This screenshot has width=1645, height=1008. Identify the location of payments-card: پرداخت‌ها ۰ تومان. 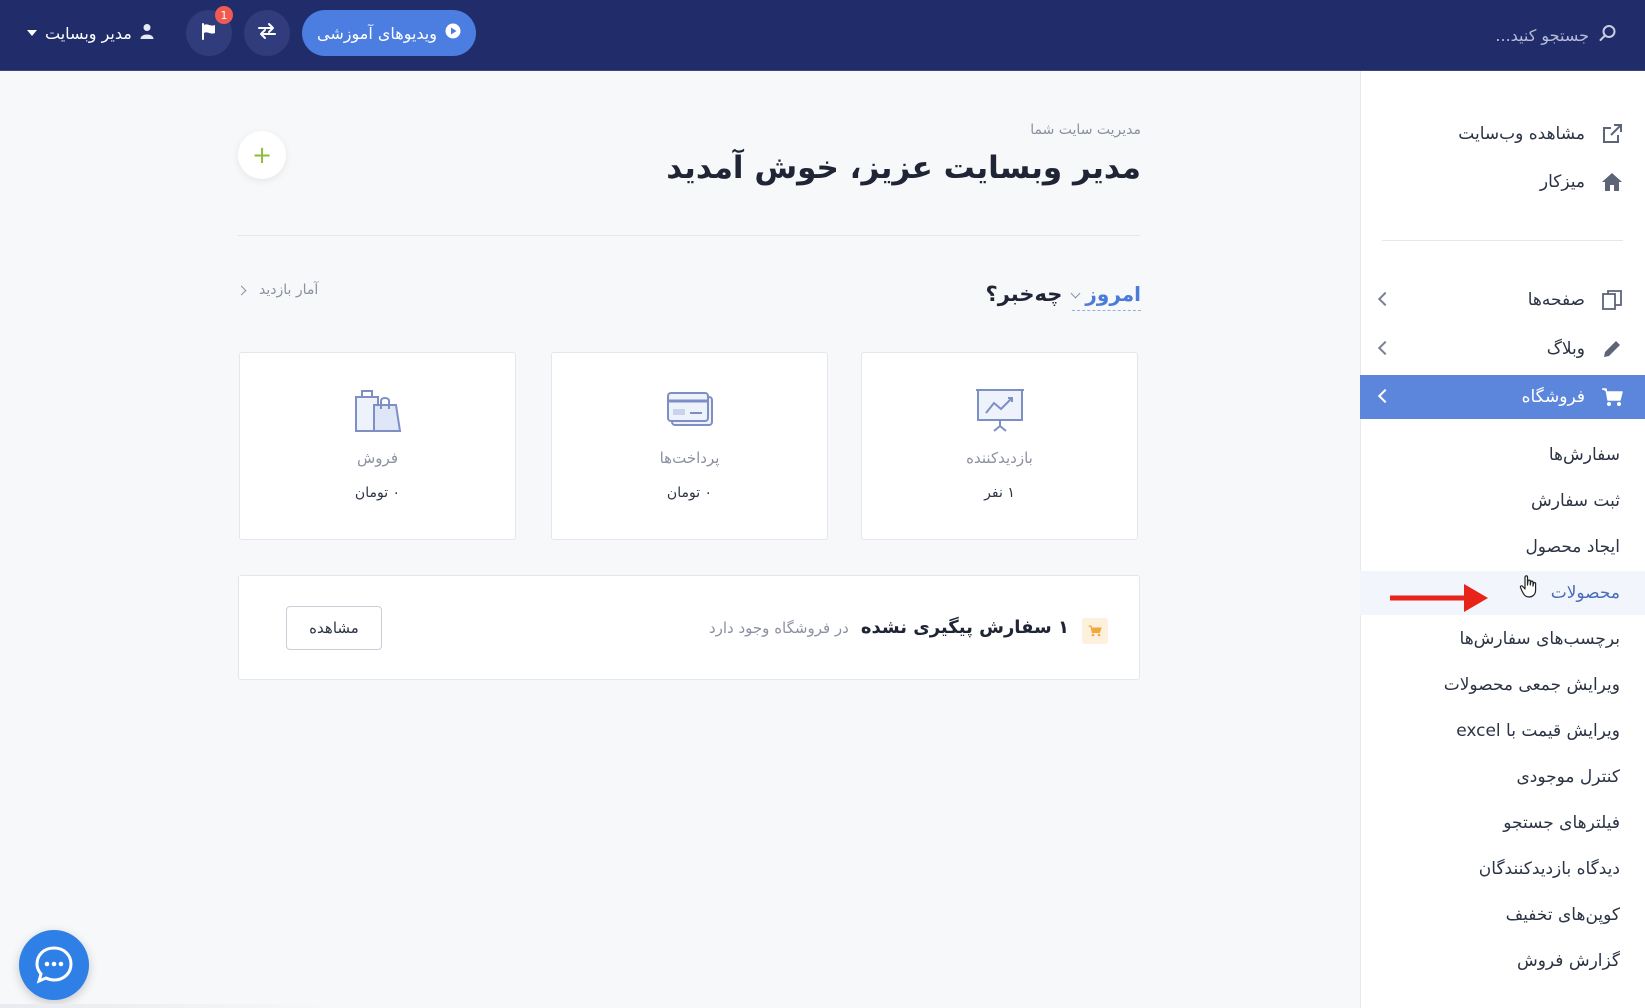
(689, 446).